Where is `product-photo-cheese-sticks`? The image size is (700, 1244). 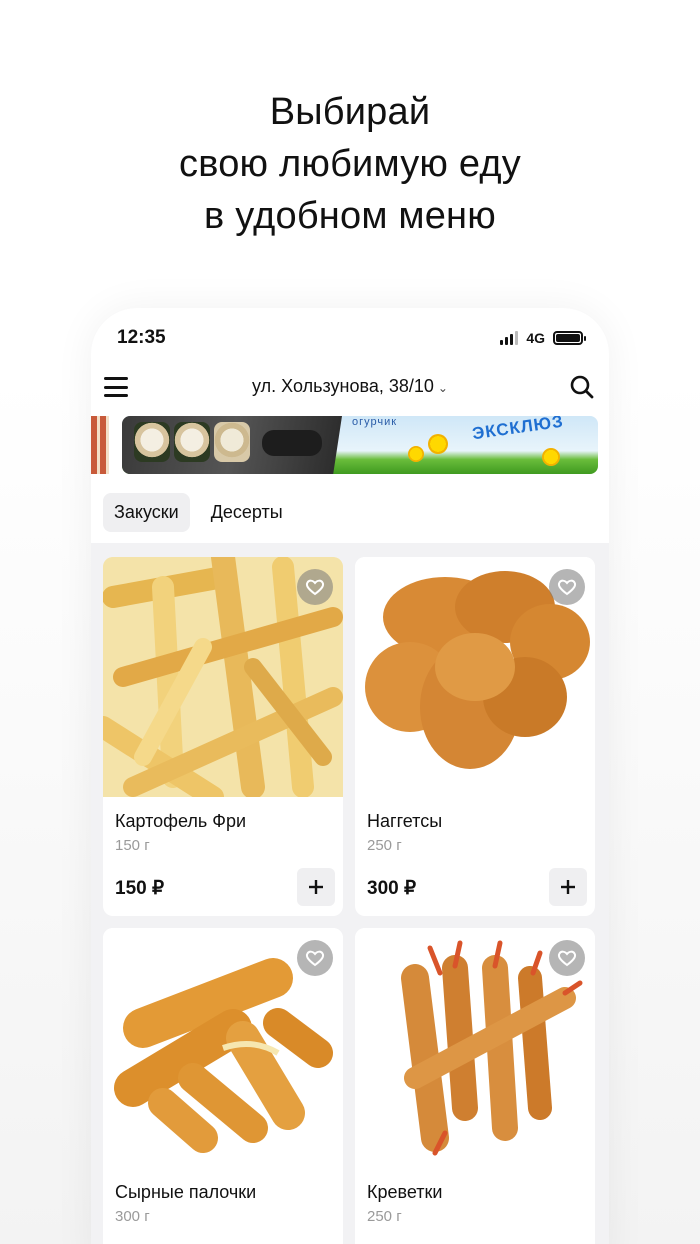
product-photo-cheese-sticks is located at coordinates (223, 1048).